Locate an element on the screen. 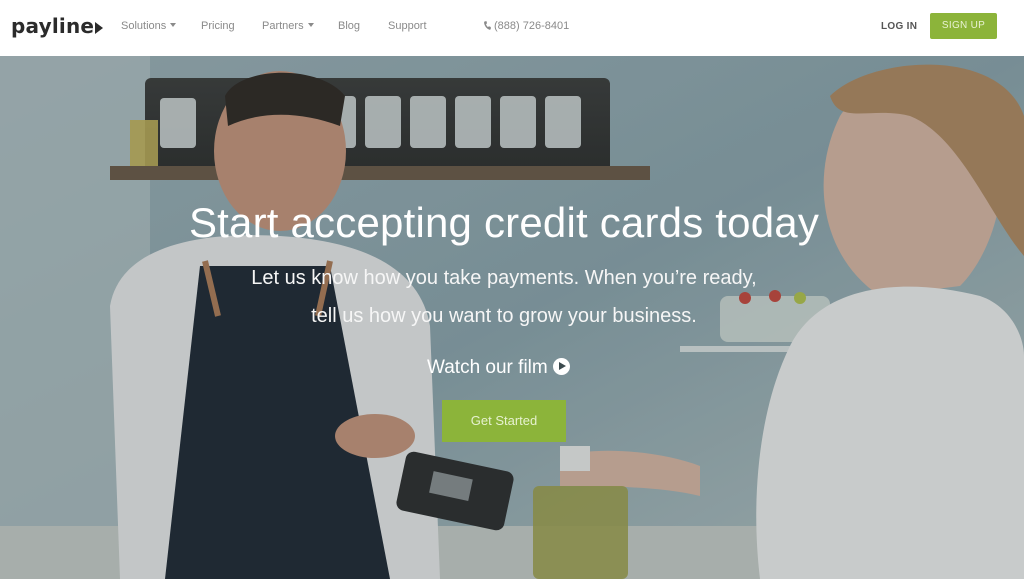  nav-item-label: Blog is located at coordinates (349, 26).